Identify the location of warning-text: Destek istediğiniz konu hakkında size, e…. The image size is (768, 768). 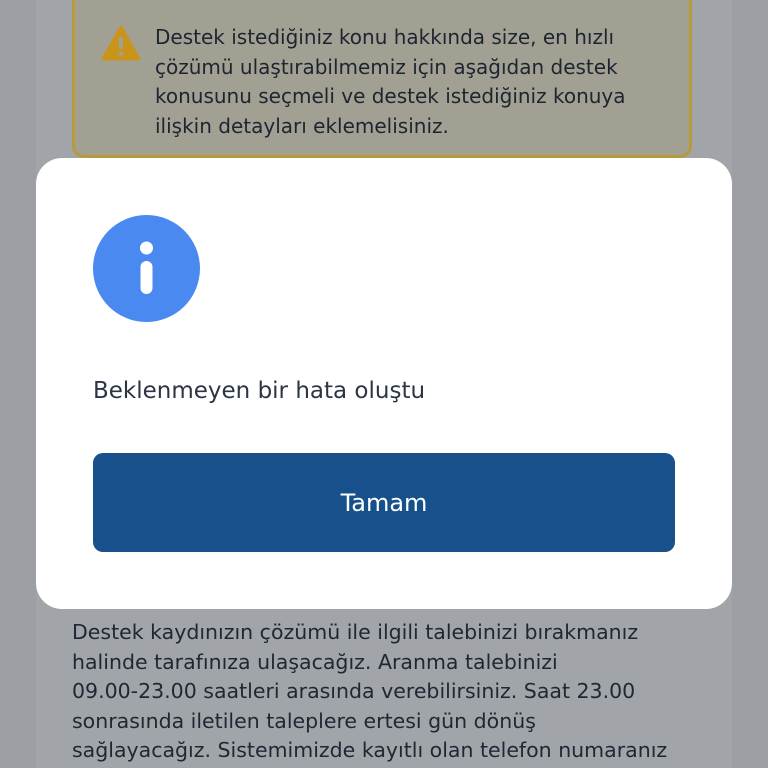
(405, 82).